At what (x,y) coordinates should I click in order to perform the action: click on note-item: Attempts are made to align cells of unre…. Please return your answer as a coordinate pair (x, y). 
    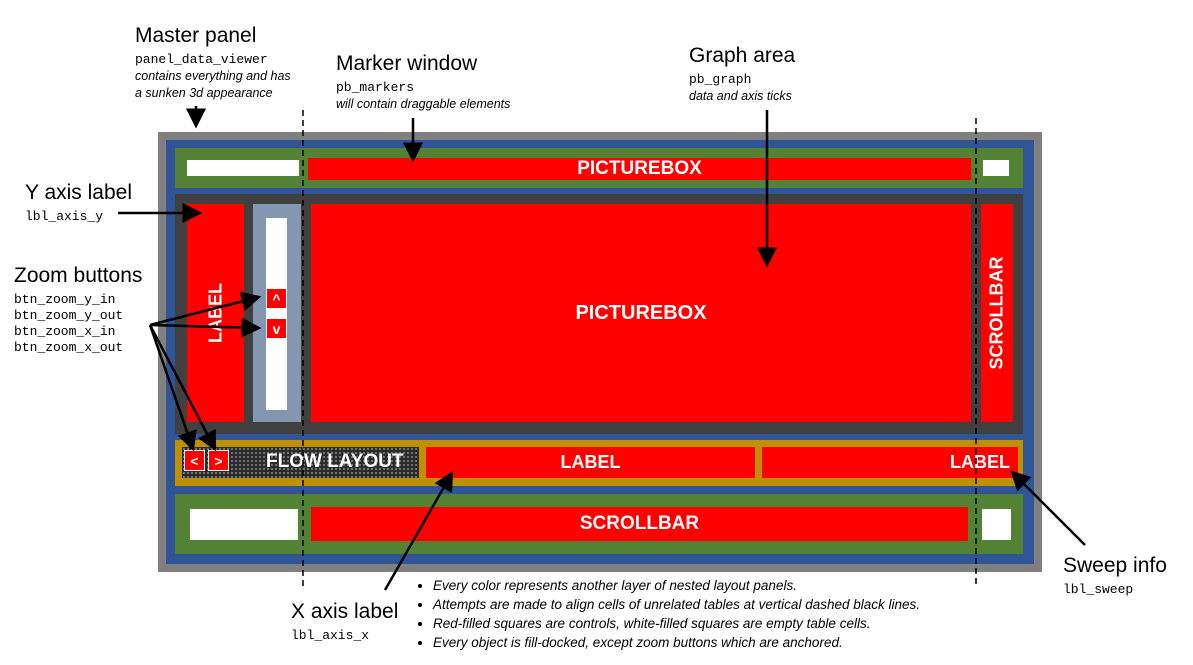
    Looking at the image, I should click on (676, 604).